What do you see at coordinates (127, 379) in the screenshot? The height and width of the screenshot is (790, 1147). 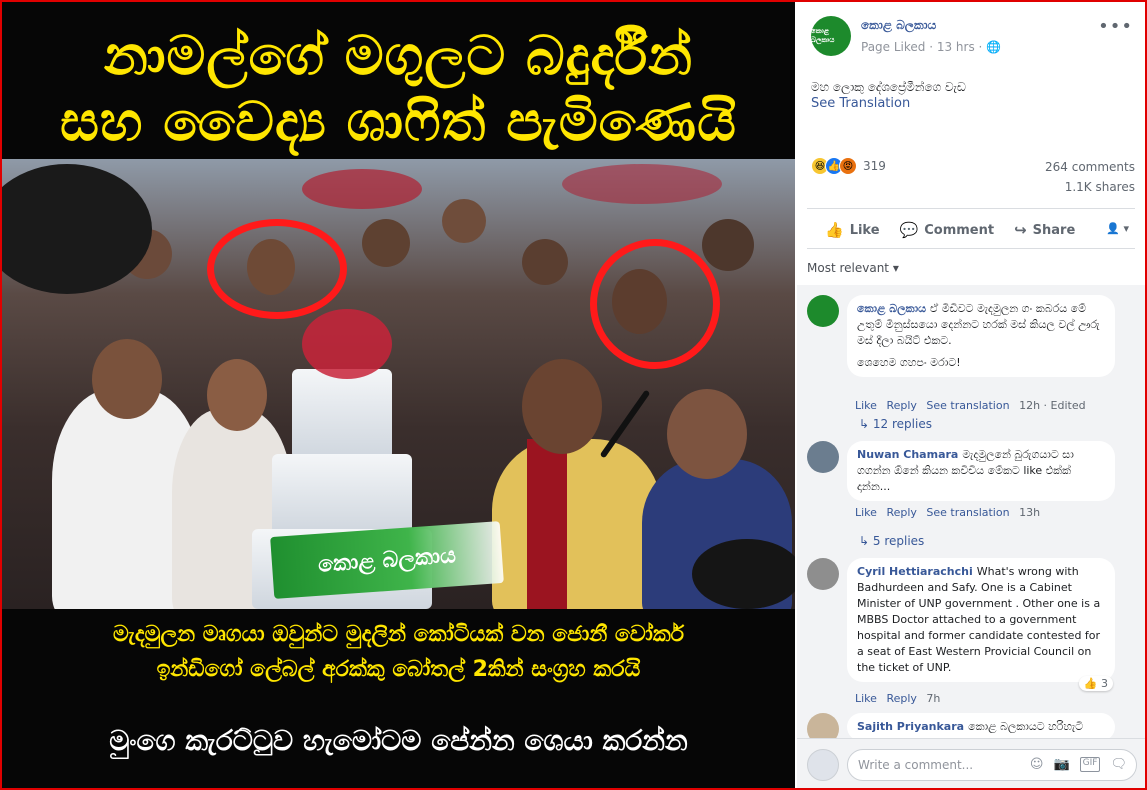 I see `groom-face` at bounding box center [127, 379].